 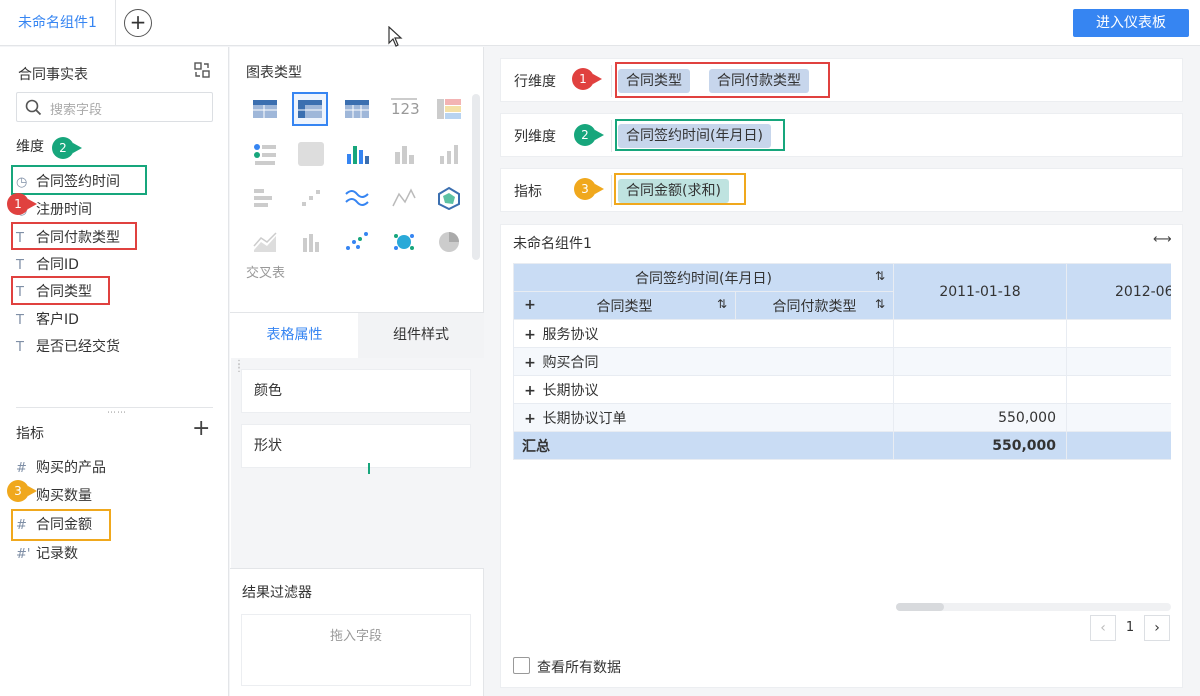 What do you see at coordinates (587, 79) in the screenshot?
I see `badge-1: 1` at bounding box center [587, 79].